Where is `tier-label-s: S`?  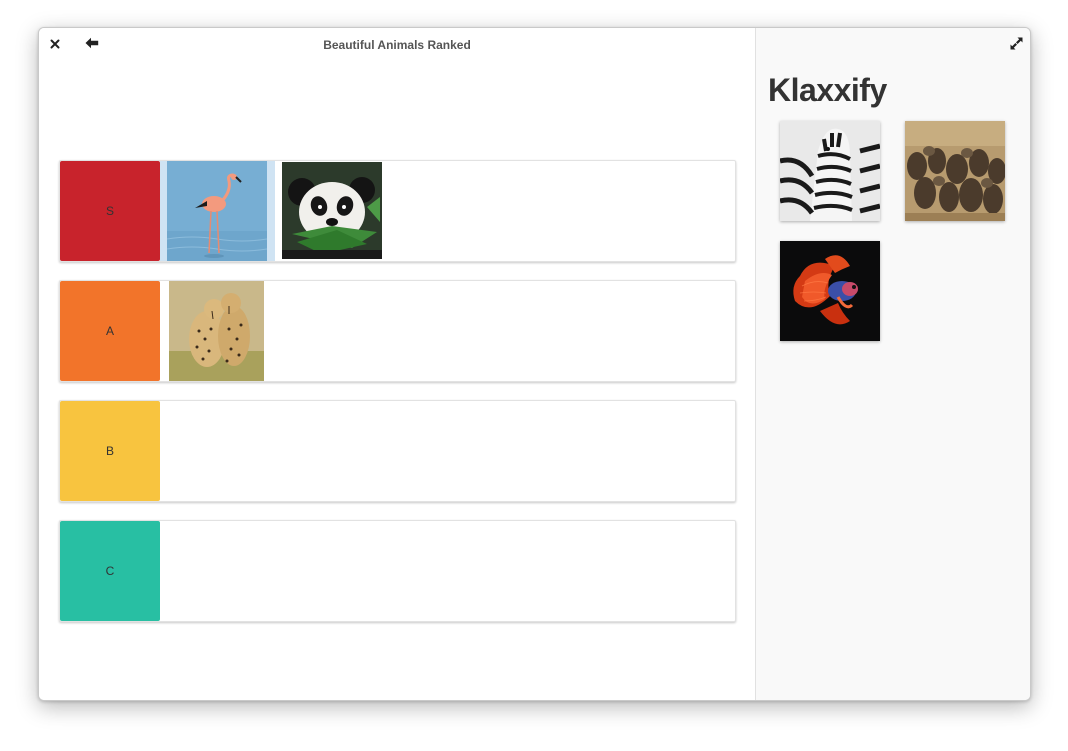
tier-label-s: S is located at coordinates (110, 211).